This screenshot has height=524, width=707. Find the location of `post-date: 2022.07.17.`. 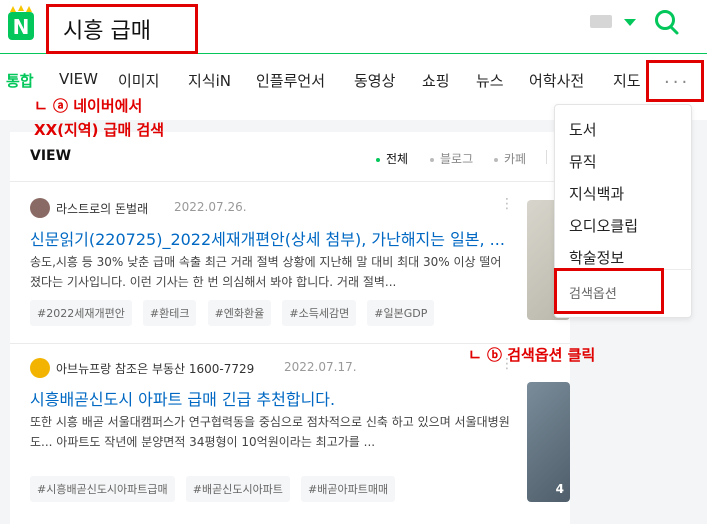

post-date: 2022.07.17. is located at coordinates (320, 367).